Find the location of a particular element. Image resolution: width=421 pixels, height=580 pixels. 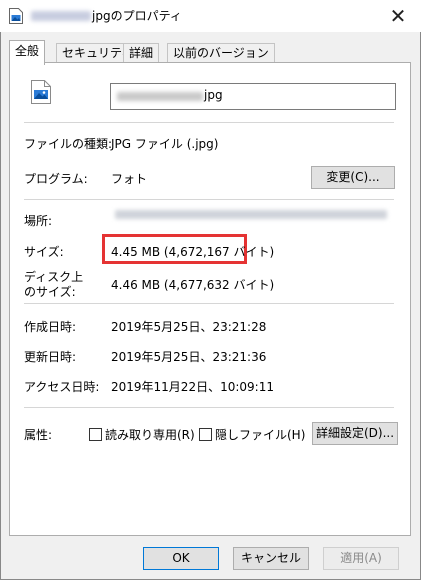

accessed-value: 2019年11月22日、10:09:11 is located at coordinates (192, 387).